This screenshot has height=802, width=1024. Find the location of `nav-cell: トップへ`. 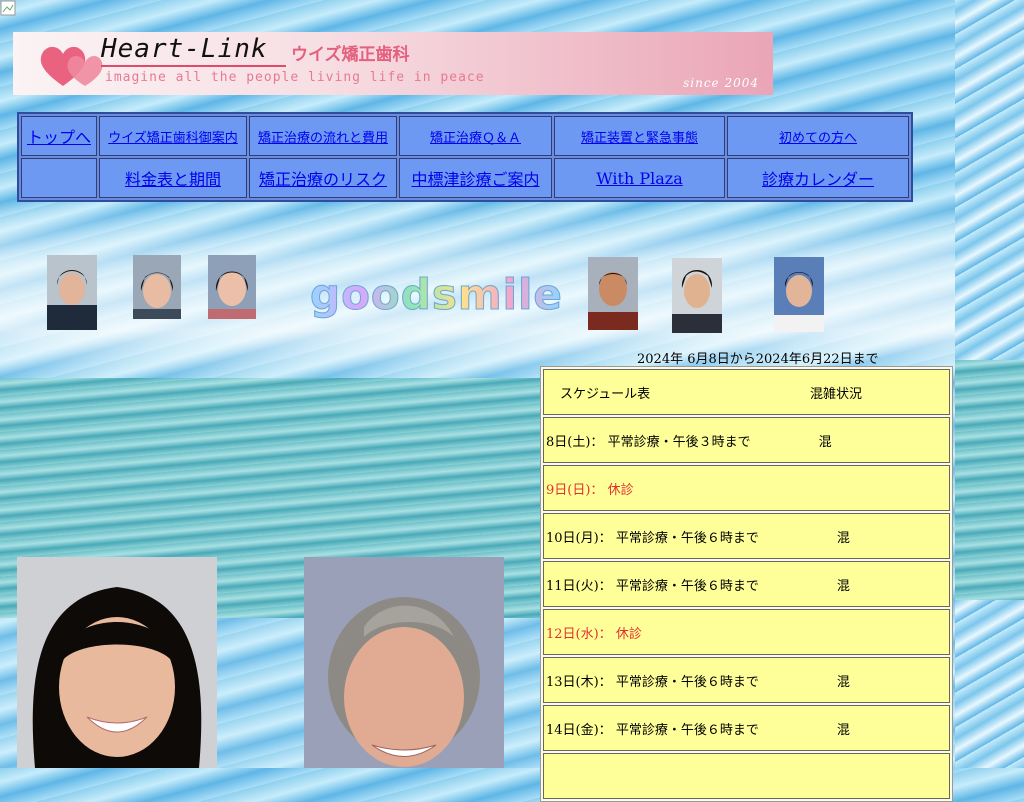

nav-cell: トップへ is located at coordinates (59, 136).